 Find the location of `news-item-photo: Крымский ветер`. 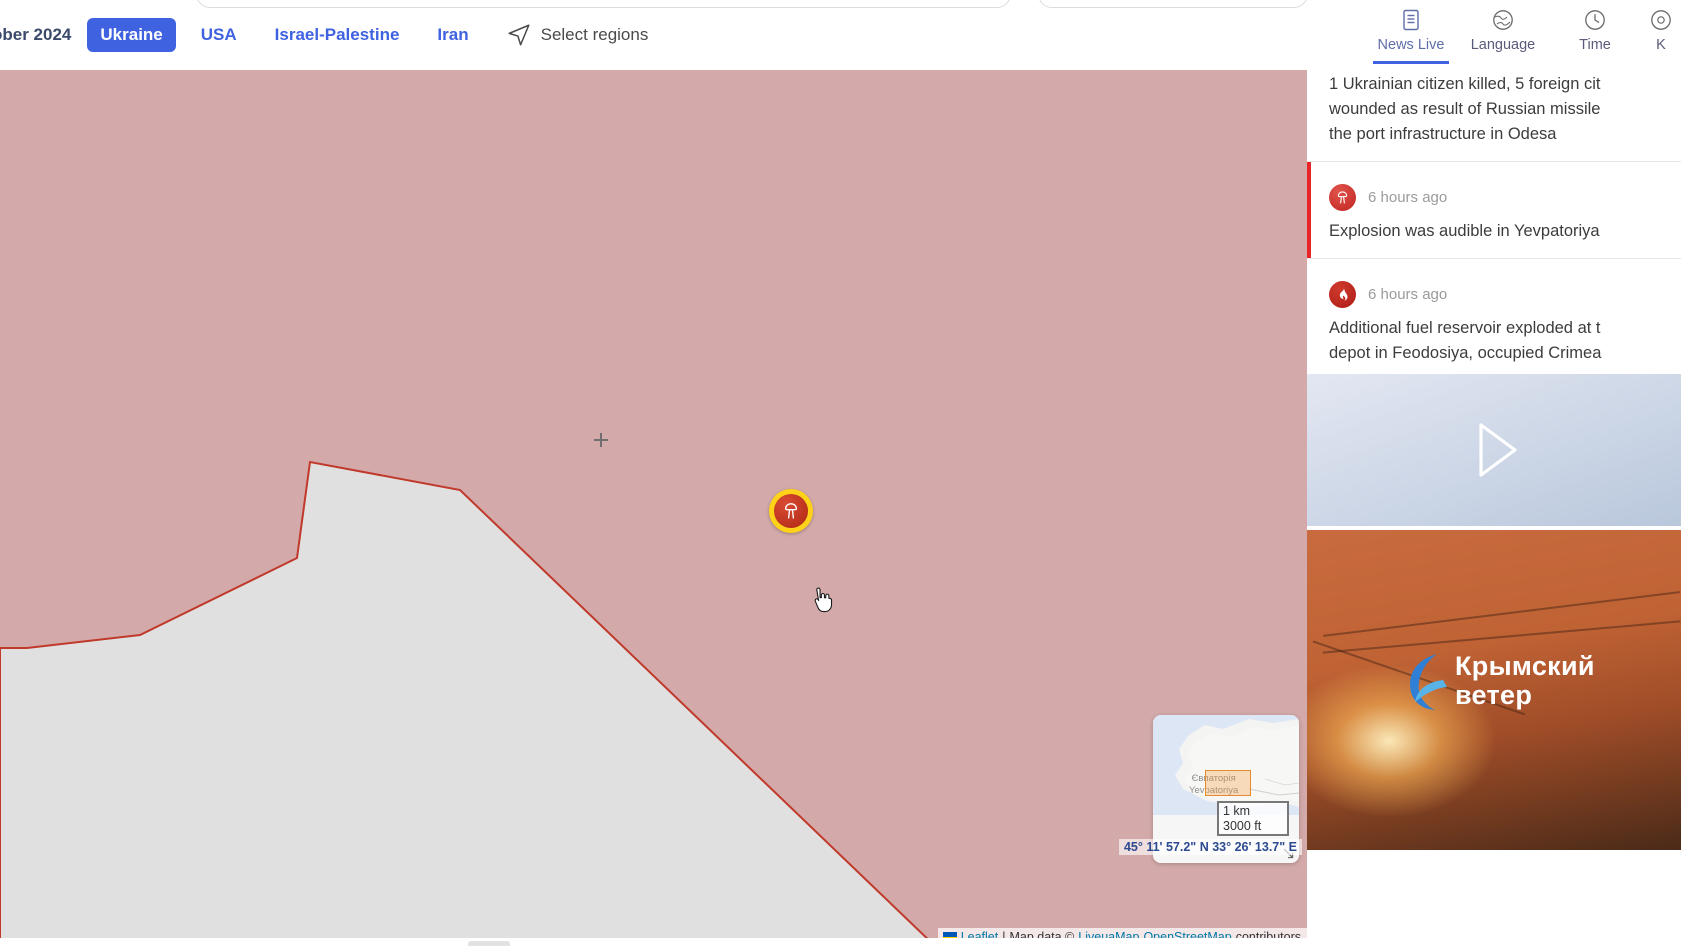

news-item-photo: Крымский ветер is located at coordinates (1494, 690).